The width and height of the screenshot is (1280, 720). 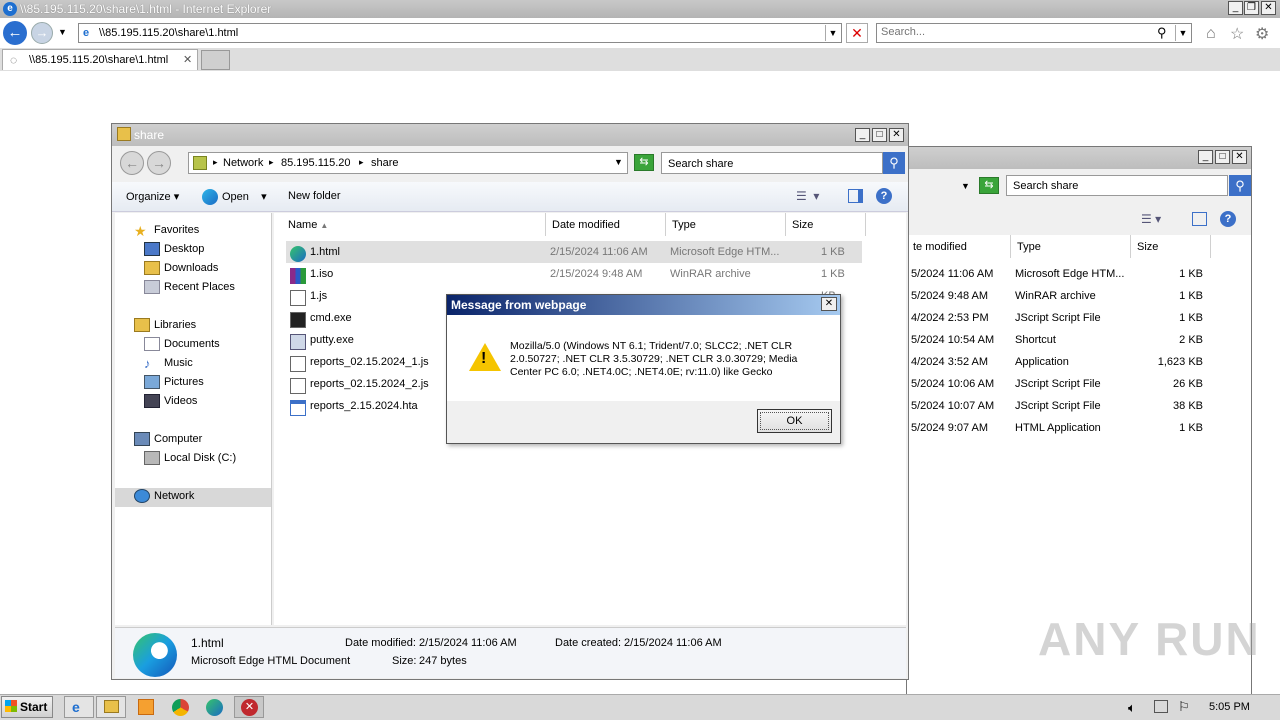 What do you see at coordinates (215, 60) in the screenshot?
I see `new-tab-button` at bounding box center [215, 60].